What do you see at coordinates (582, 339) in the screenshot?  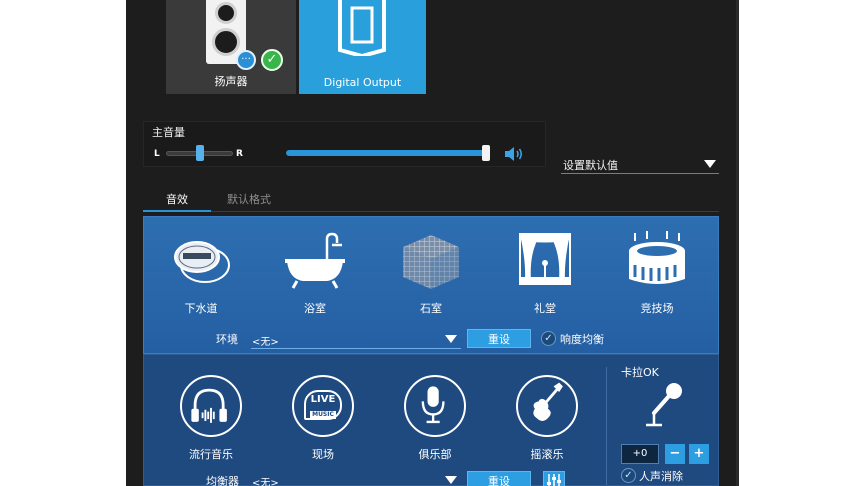 I see `loudness-equalization-label: 响度均衡` at bounding box center [582, 339].